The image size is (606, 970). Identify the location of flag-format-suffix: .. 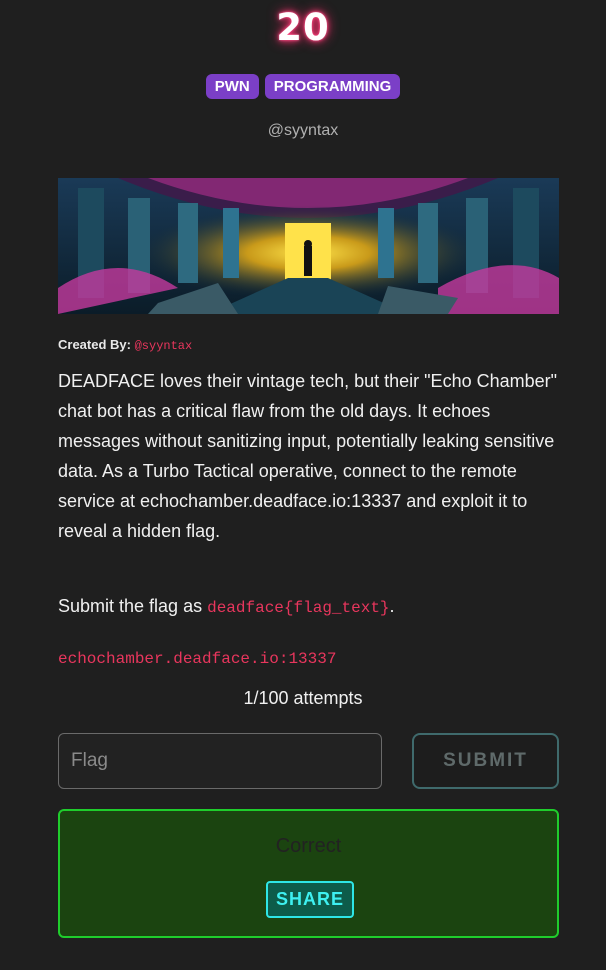
(392, 606).